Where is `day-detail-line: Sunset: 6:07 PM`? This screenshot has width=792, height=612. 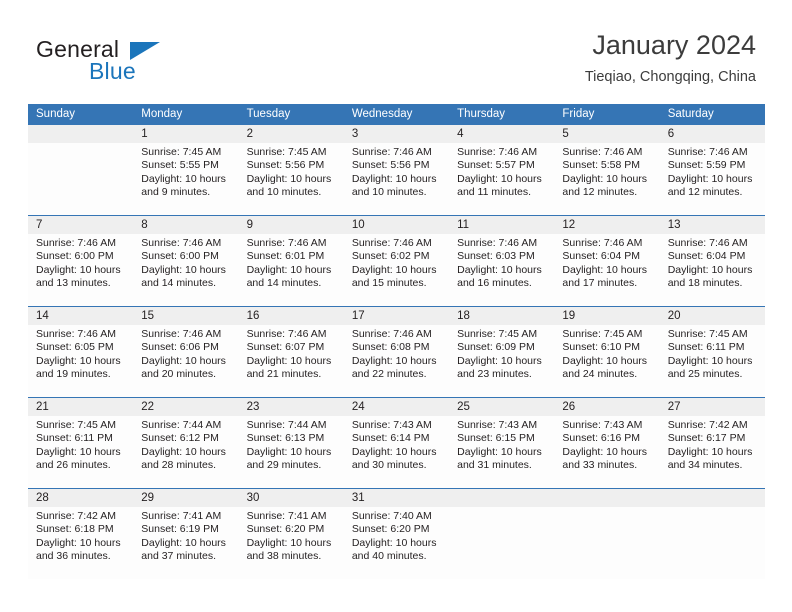
day-detail-line: Sunset: 6:07 PM is located at coordinates (285, 347).